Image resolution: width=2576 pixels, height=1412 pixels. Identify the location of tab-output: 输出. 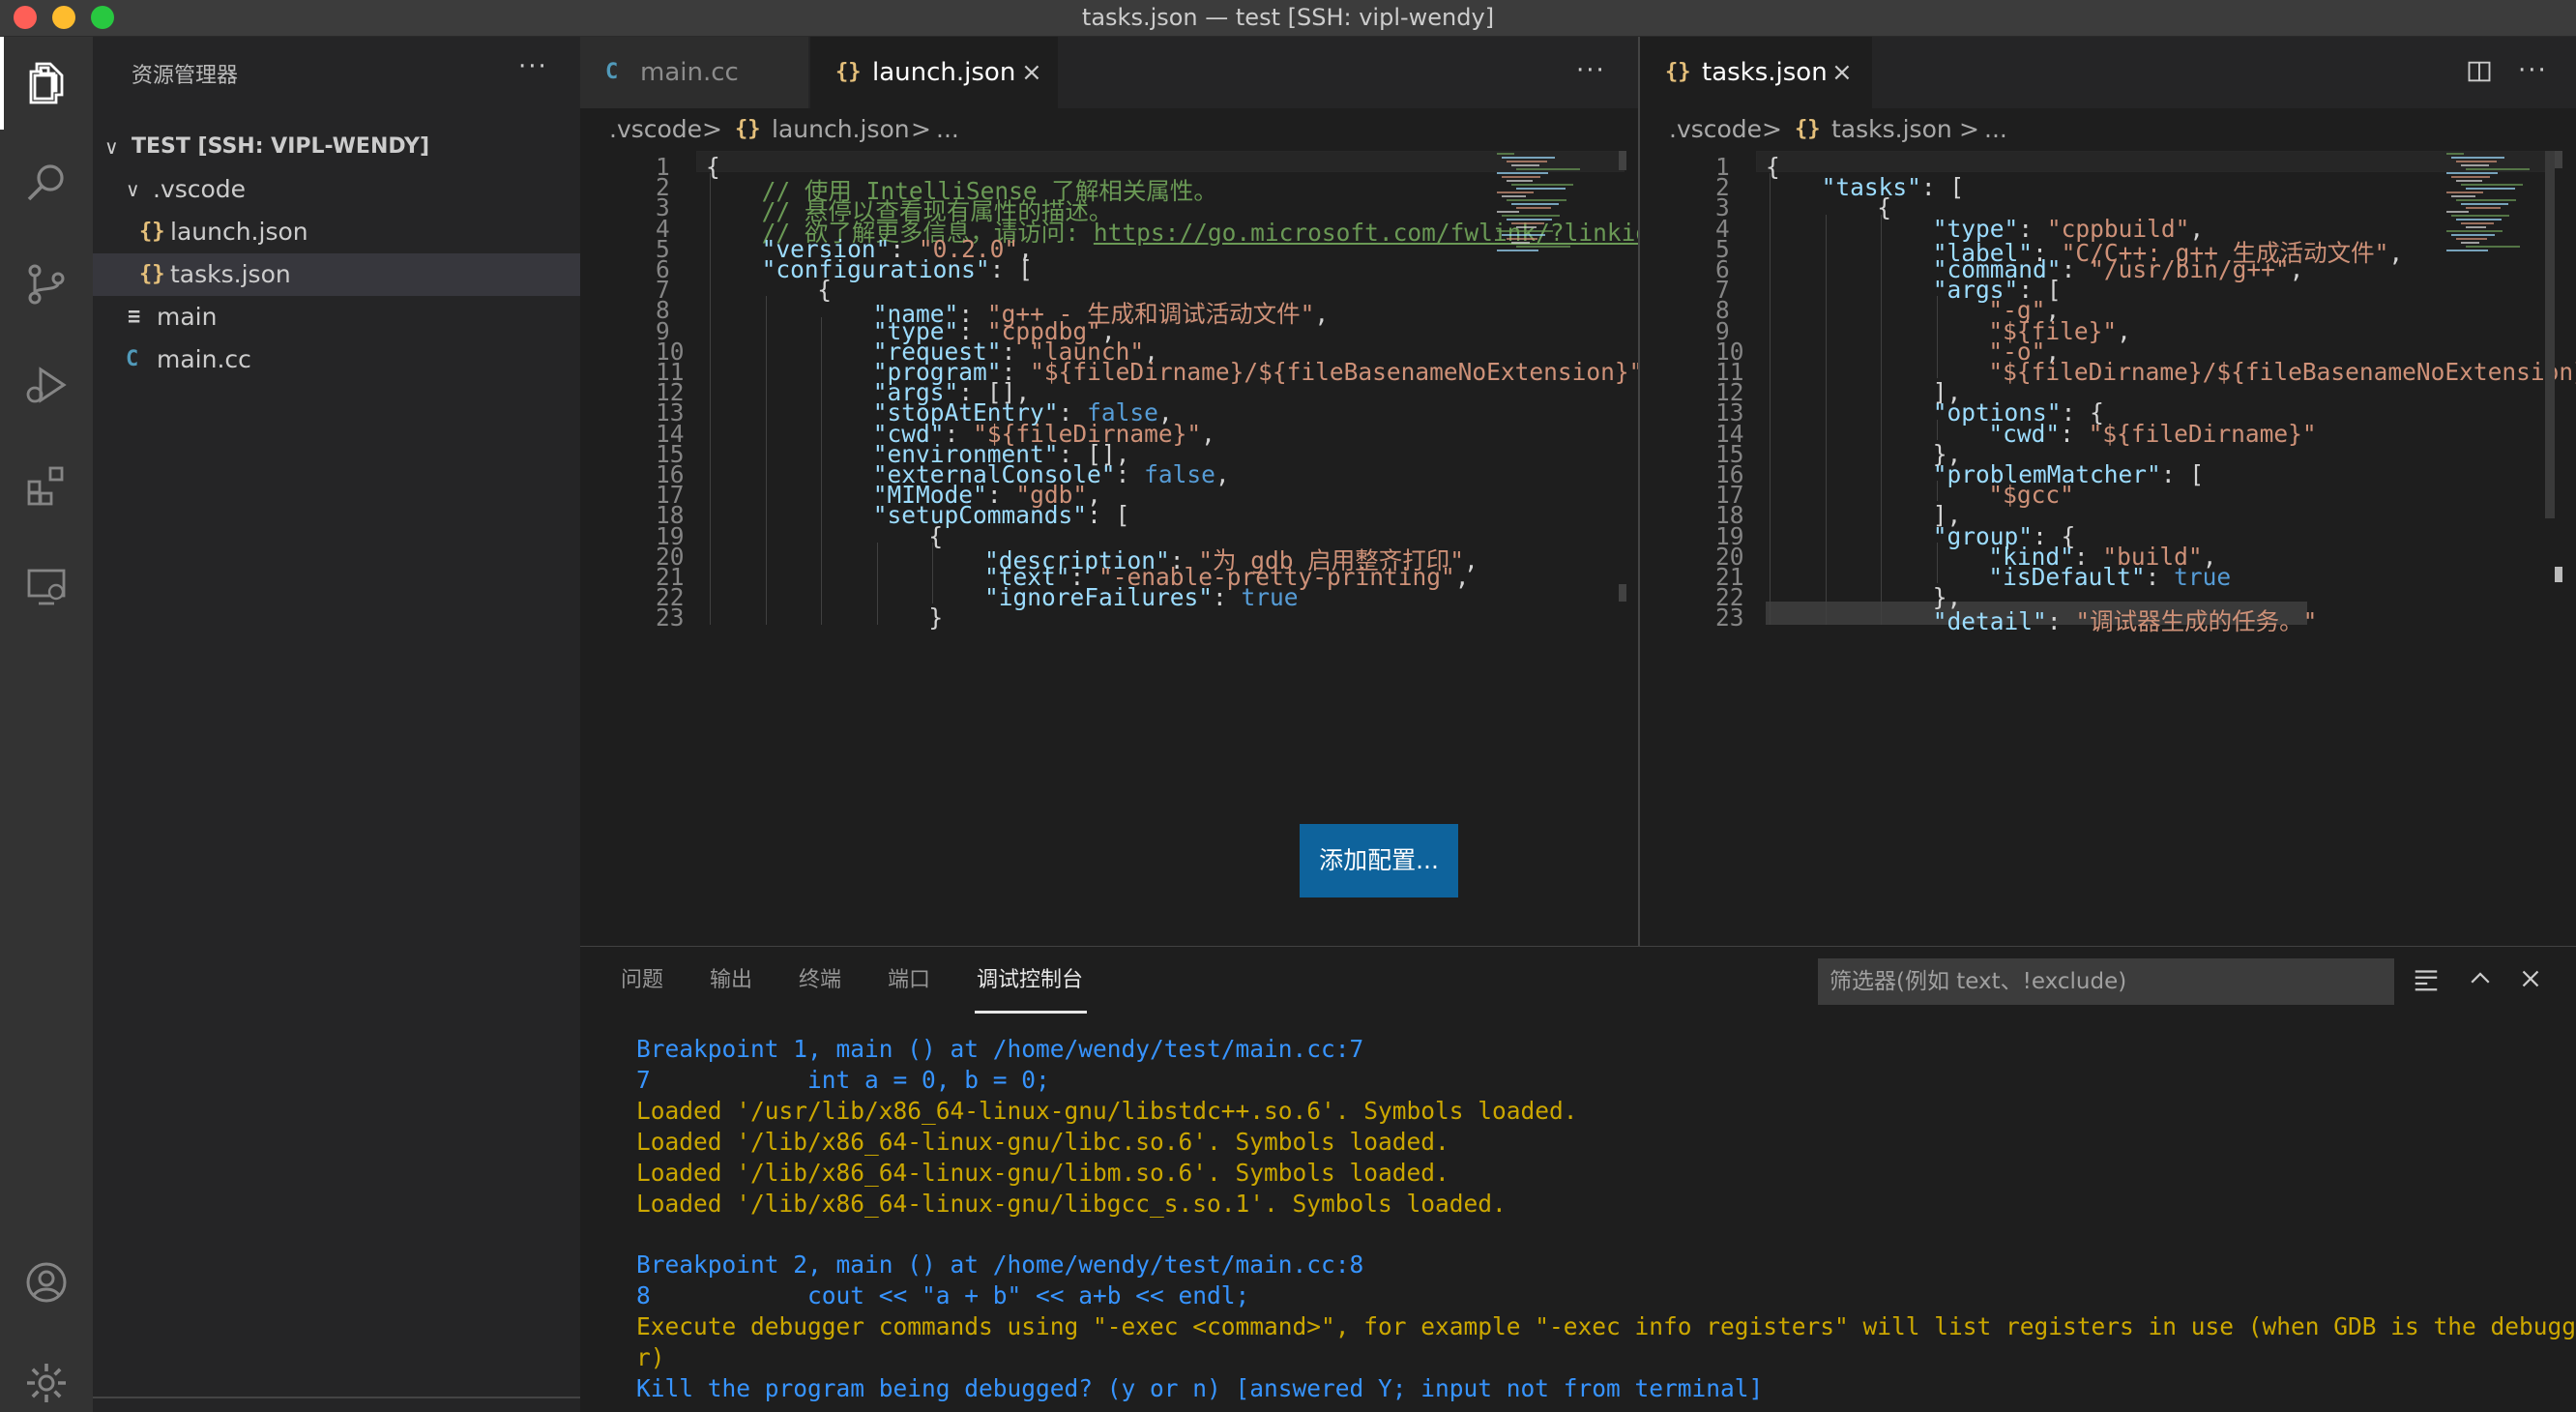
(731, 981).